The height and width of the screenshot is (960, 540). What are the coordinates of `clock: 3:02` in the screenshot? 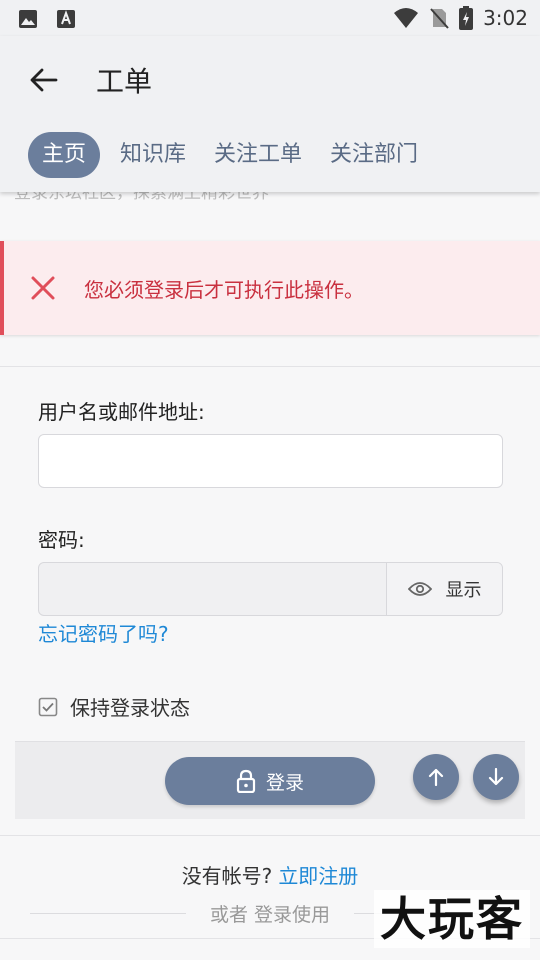 It's located at (505, 18).